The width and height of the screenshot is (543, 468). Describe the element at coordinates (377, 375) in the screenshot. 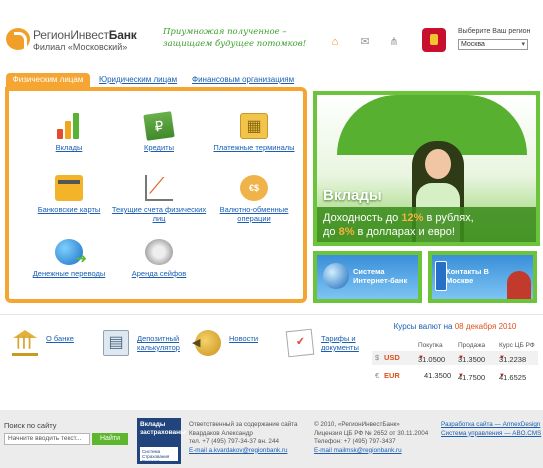

I see `currency-symbol: €` at that location.